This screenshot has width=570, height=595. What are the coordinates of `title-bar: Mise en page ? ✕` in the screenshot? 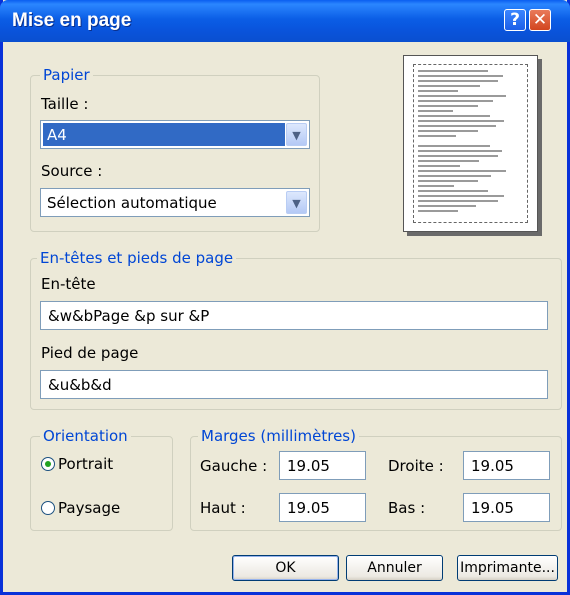 It's located at (285, 21).